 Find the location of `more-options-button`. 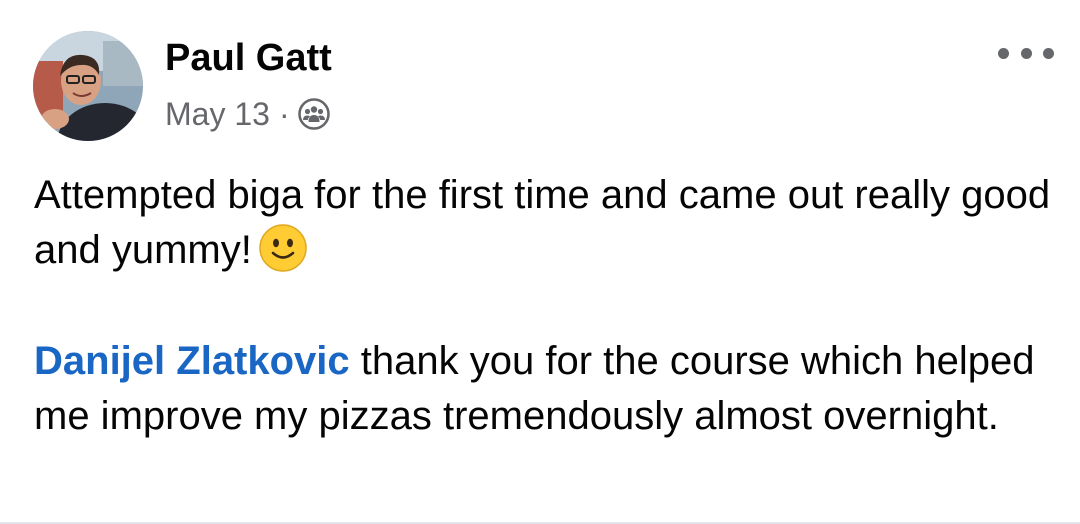

more-options-button is located at coordinates (1026, 53).